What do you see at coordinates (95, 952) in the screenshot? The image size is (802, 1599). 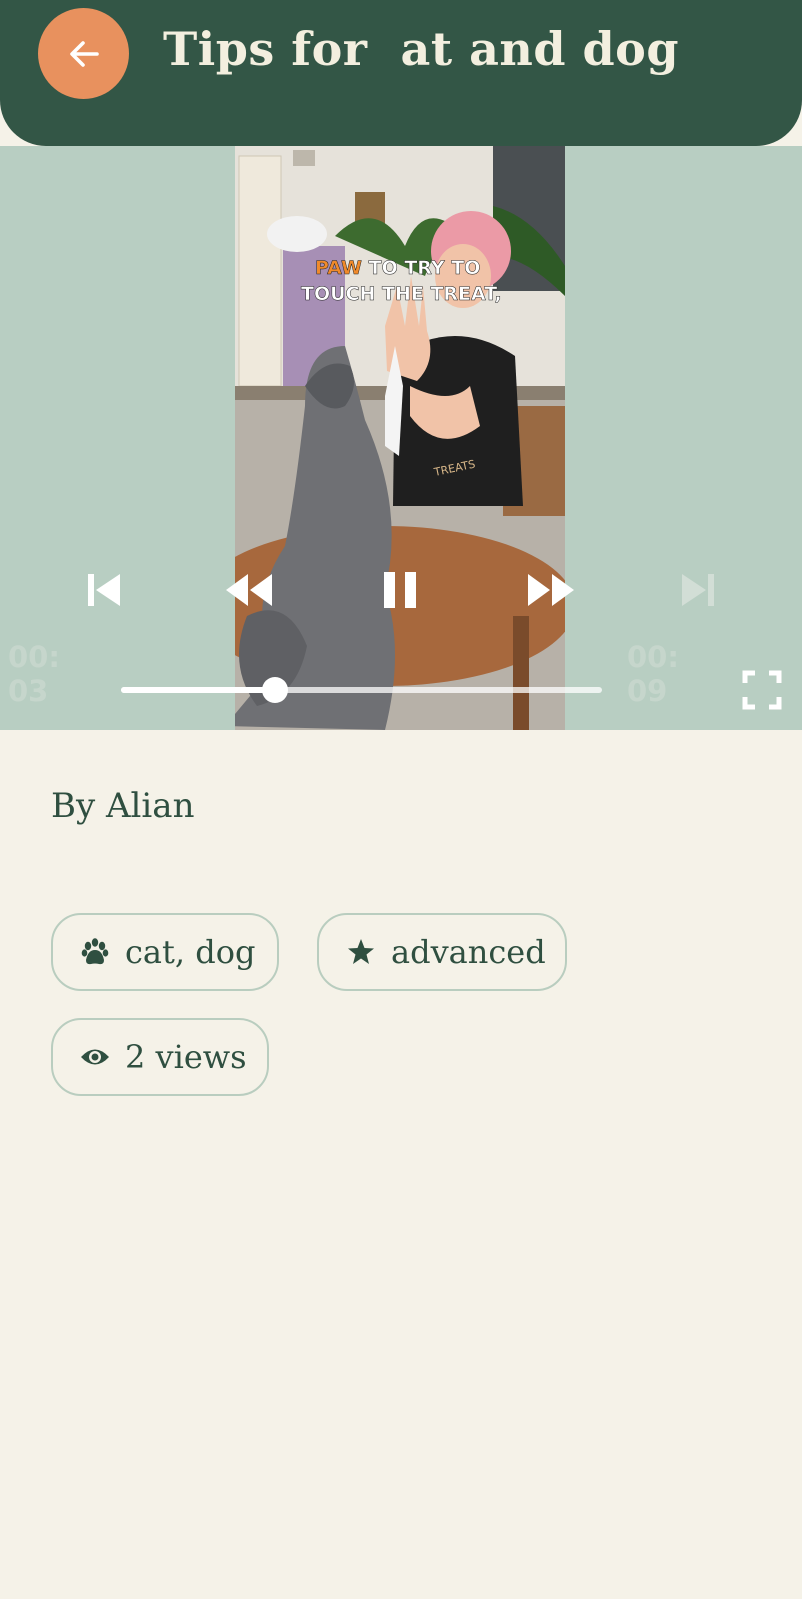 I see `paw-icon` at bounding box center [95, 952].